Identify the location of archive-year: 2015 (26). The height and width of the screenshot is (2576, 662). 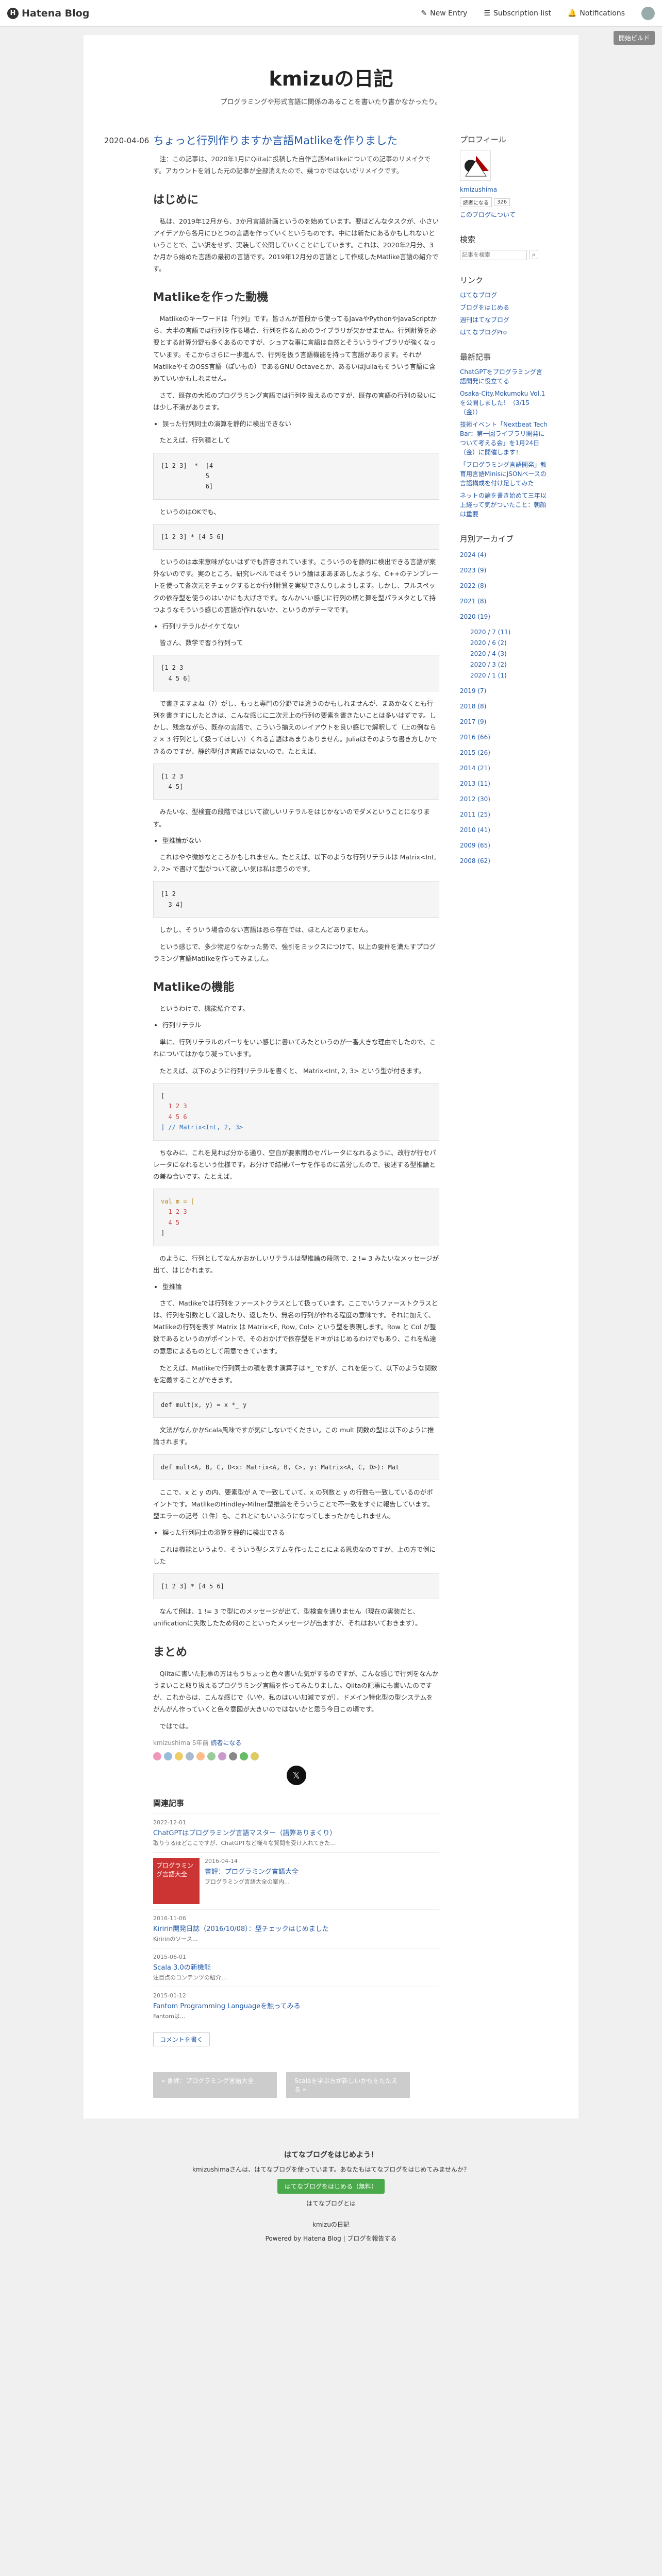
(504, 752).